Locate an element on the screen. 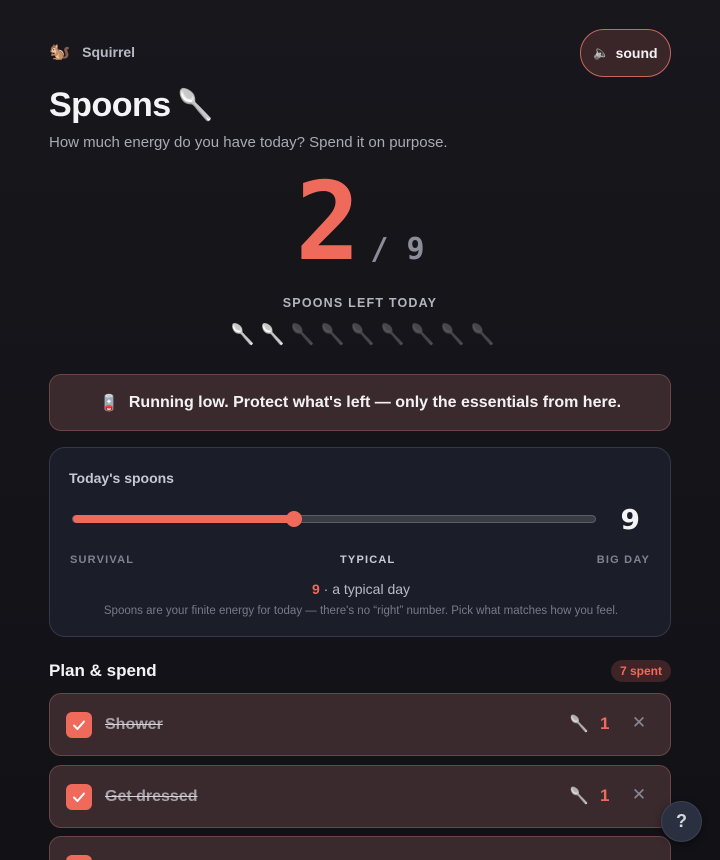 The width and height of the screenshot is (720, 860). squirrel-icon: 🐿️ is located at coordinates (60, 51).